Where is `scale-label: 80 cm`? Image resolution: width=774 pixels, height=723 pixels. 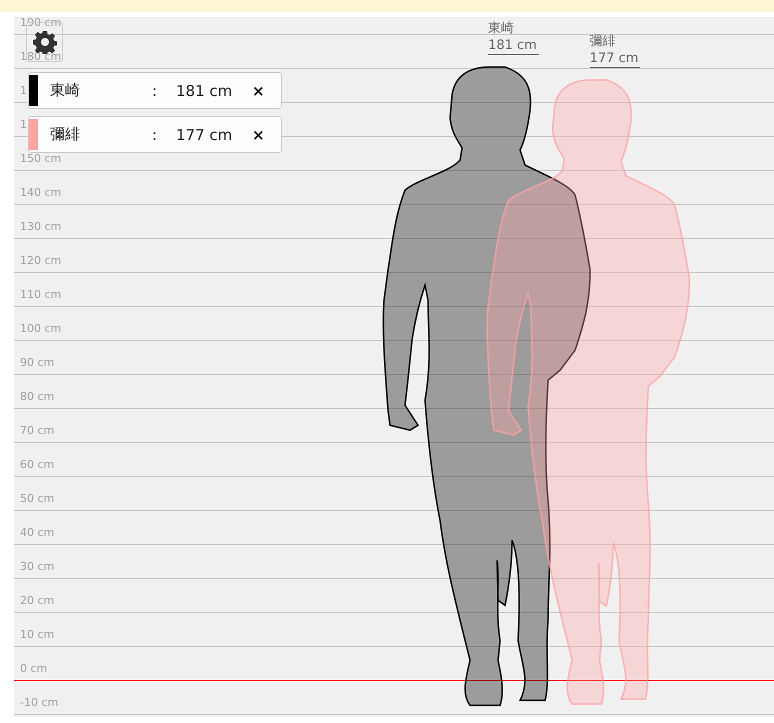 scale-label: 80 cm is located at coordinates (37, 397).